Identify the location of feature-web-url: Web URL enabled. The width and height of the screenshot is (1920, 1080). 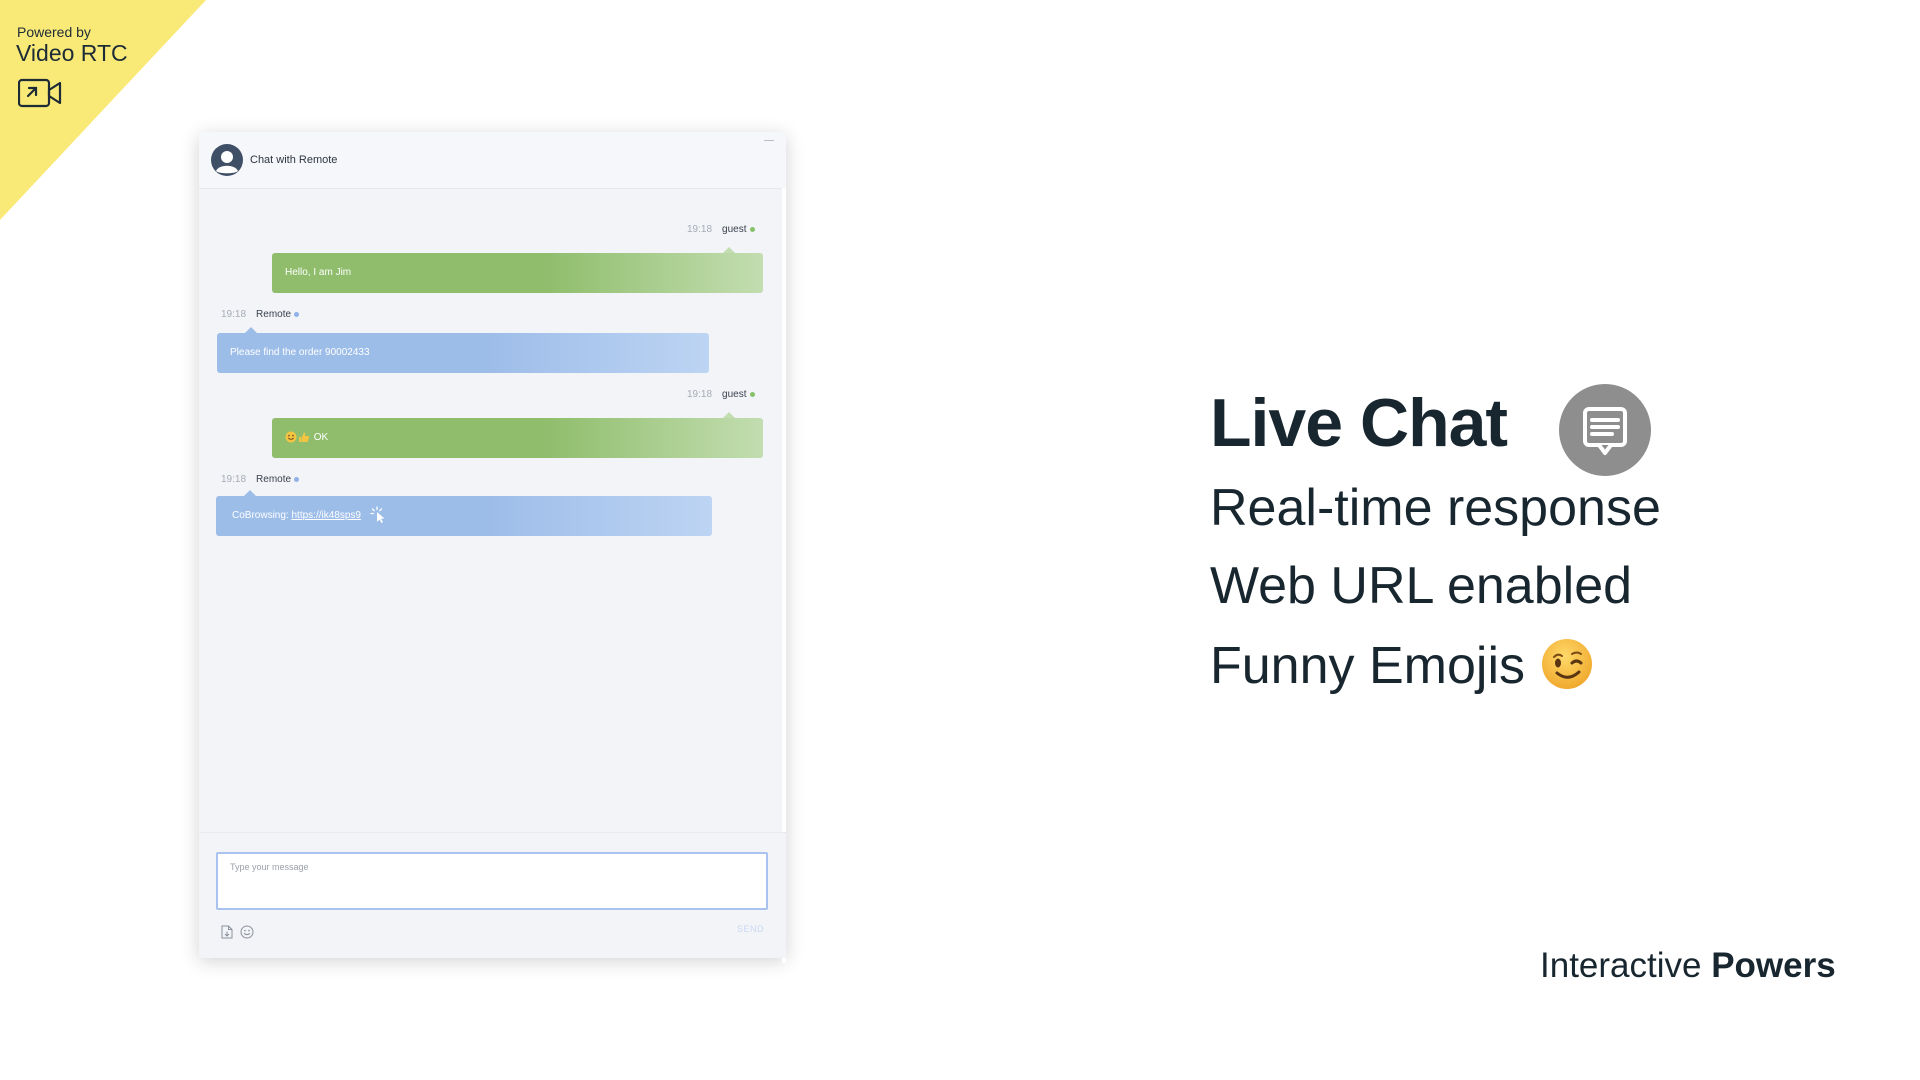
(1421, 586).